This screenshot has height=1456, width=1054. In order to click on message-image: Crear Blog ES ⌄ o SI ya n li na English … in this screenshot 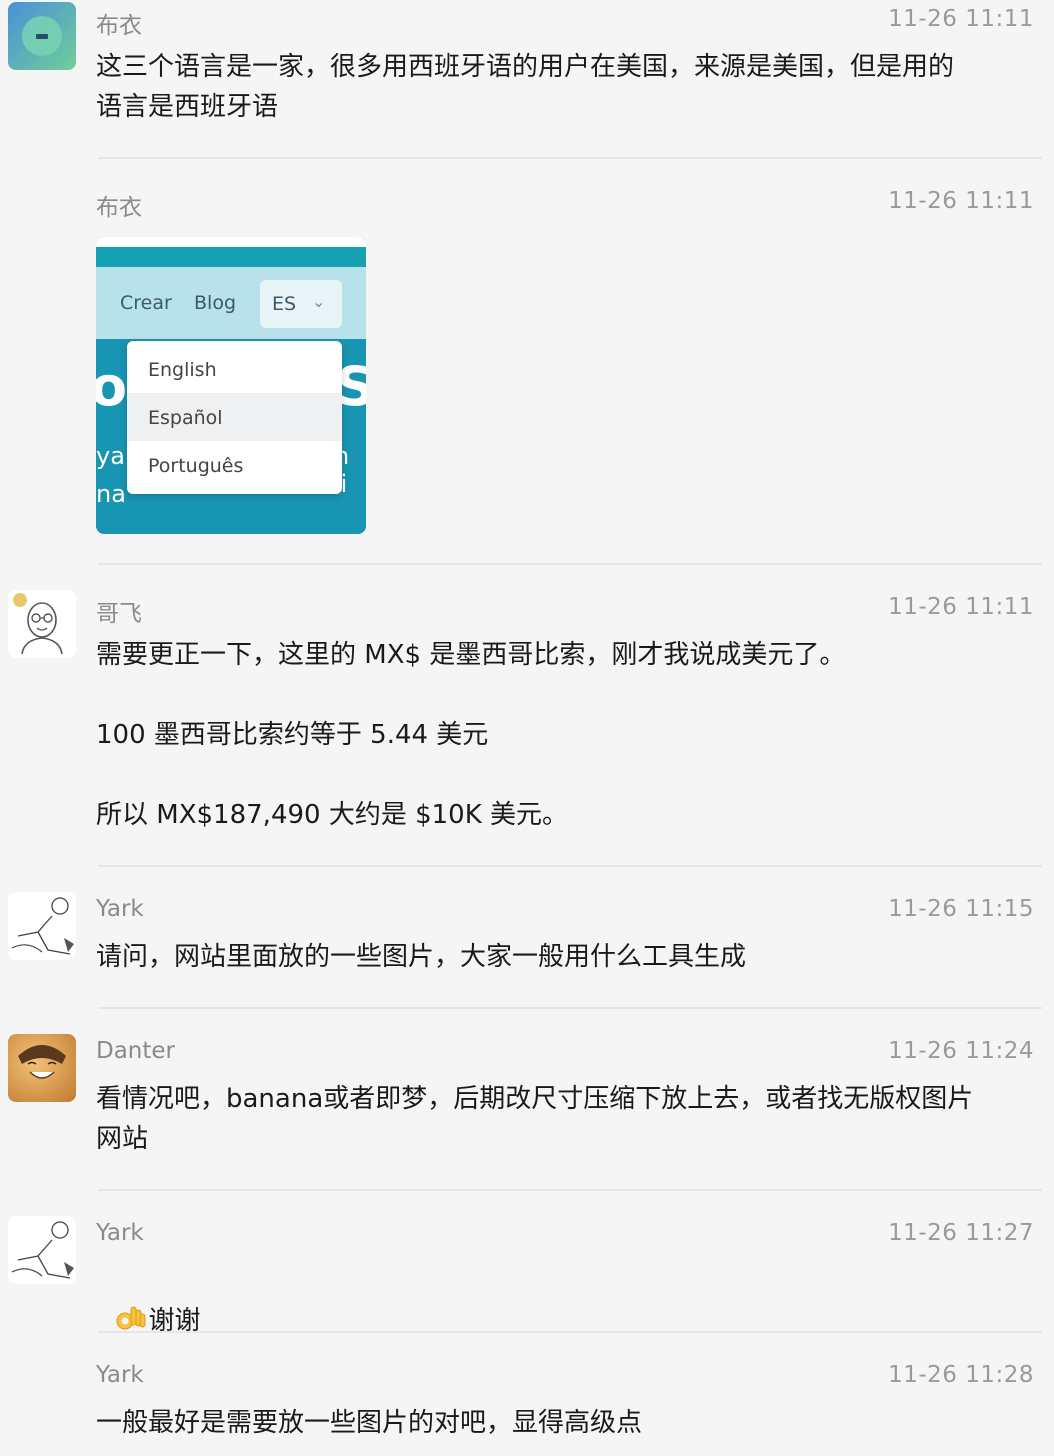, I will do `click(231, 385)`.